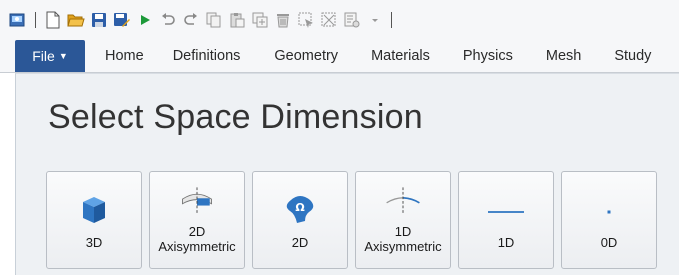  What do you see at coordinates (94, 242) in the screenshot?
I see `dimension-label: 3D` at bounding box center [94, 242].